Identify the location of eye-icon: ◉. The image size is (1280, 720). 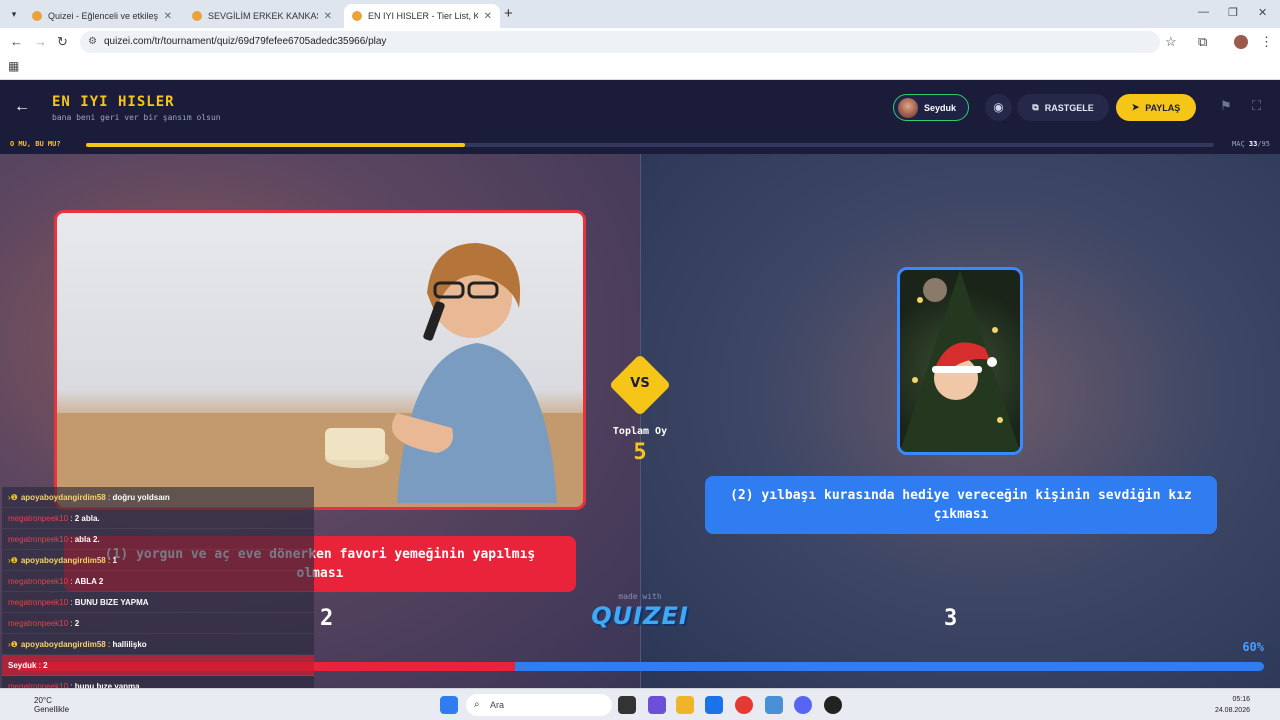
(998, 107).